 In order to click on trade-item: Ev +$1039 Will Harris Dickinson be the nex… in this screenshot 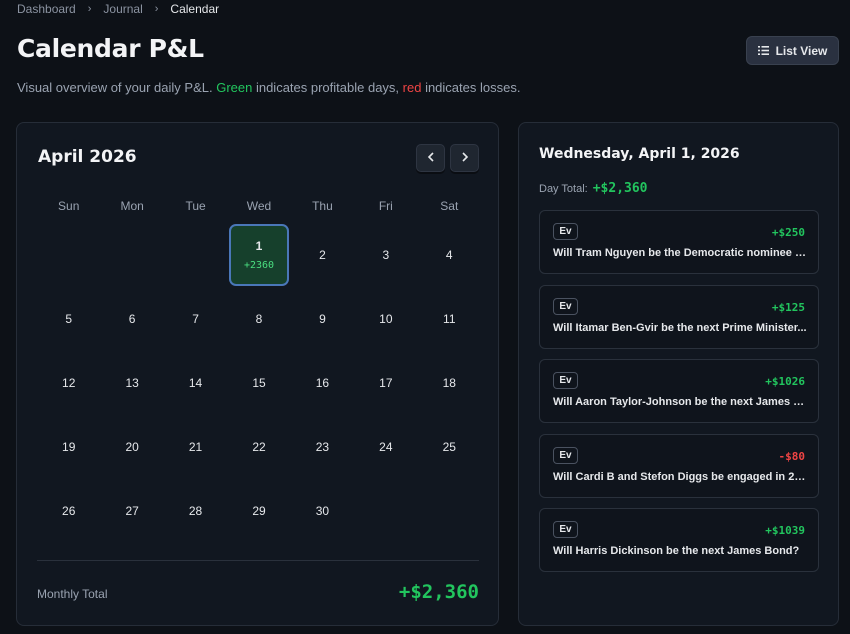, I will do `click(679, 540)`.